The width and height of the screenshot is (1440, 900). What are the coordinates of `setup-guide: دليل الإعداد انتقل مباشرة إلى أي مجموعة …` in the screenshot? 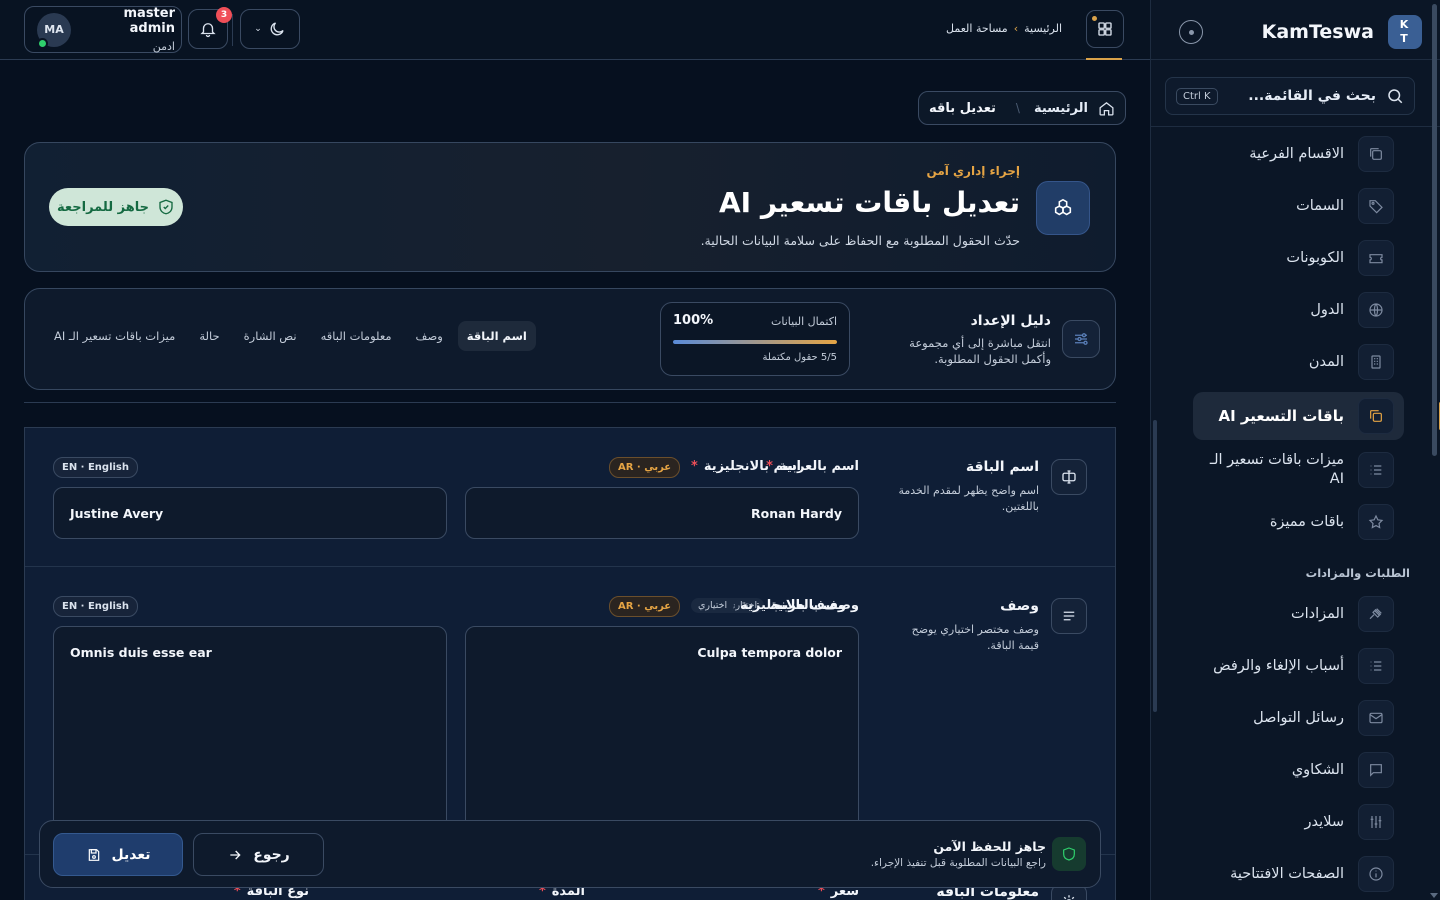 It's located at (570, 339).